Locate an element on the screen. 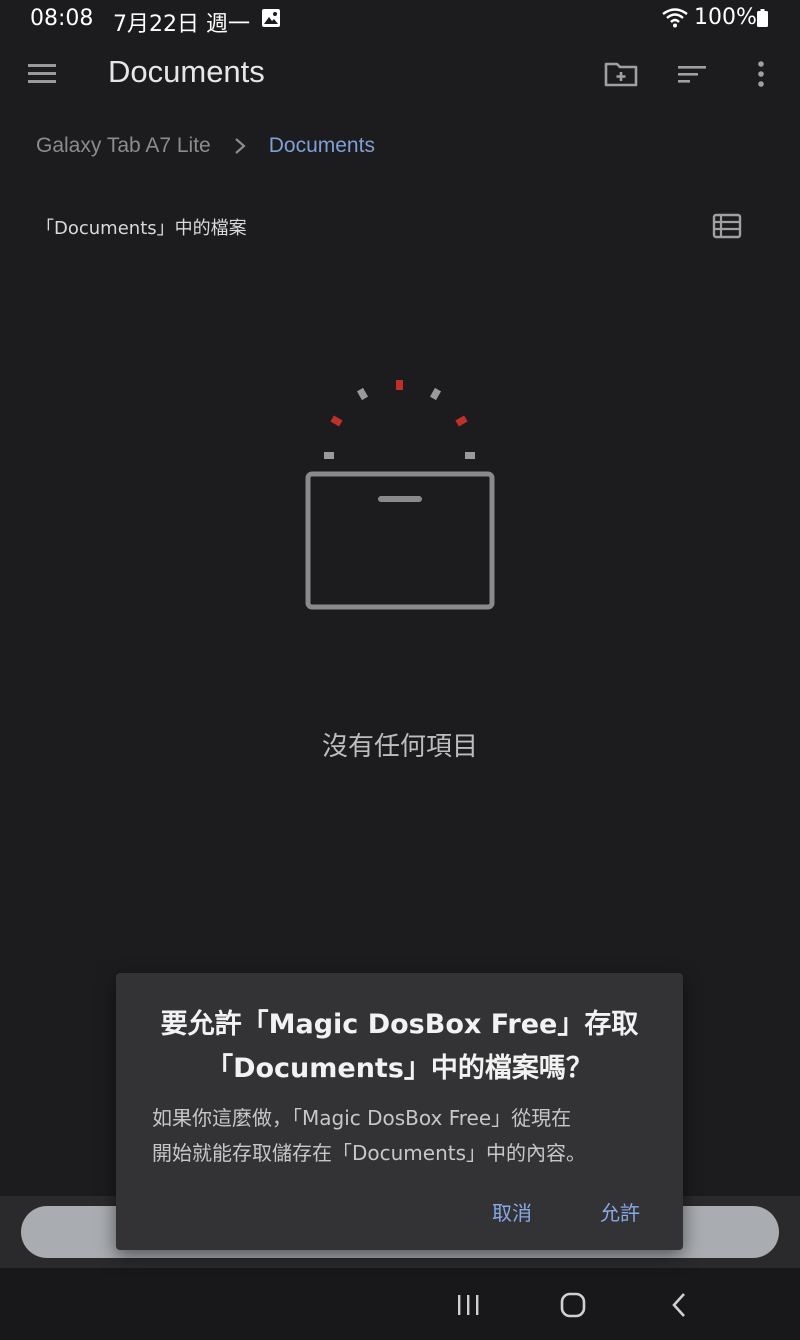  empty-state-message: 沒有任何項目 is located at coordinates (399, 747).